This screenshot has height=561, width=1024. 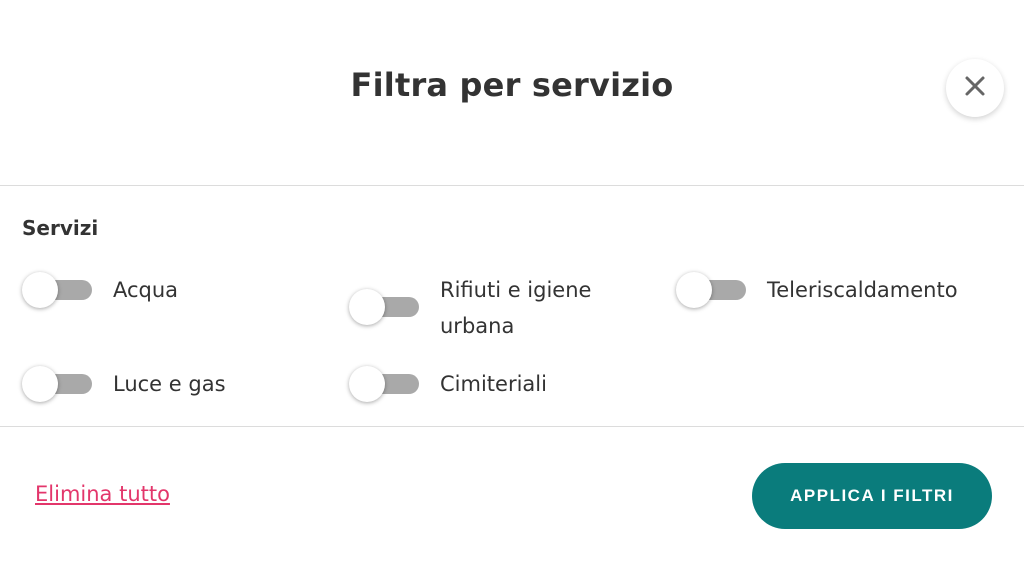 I want to click on option-rifiuti: Rifiuti e igiene urbana, so click(x=470, y=308).